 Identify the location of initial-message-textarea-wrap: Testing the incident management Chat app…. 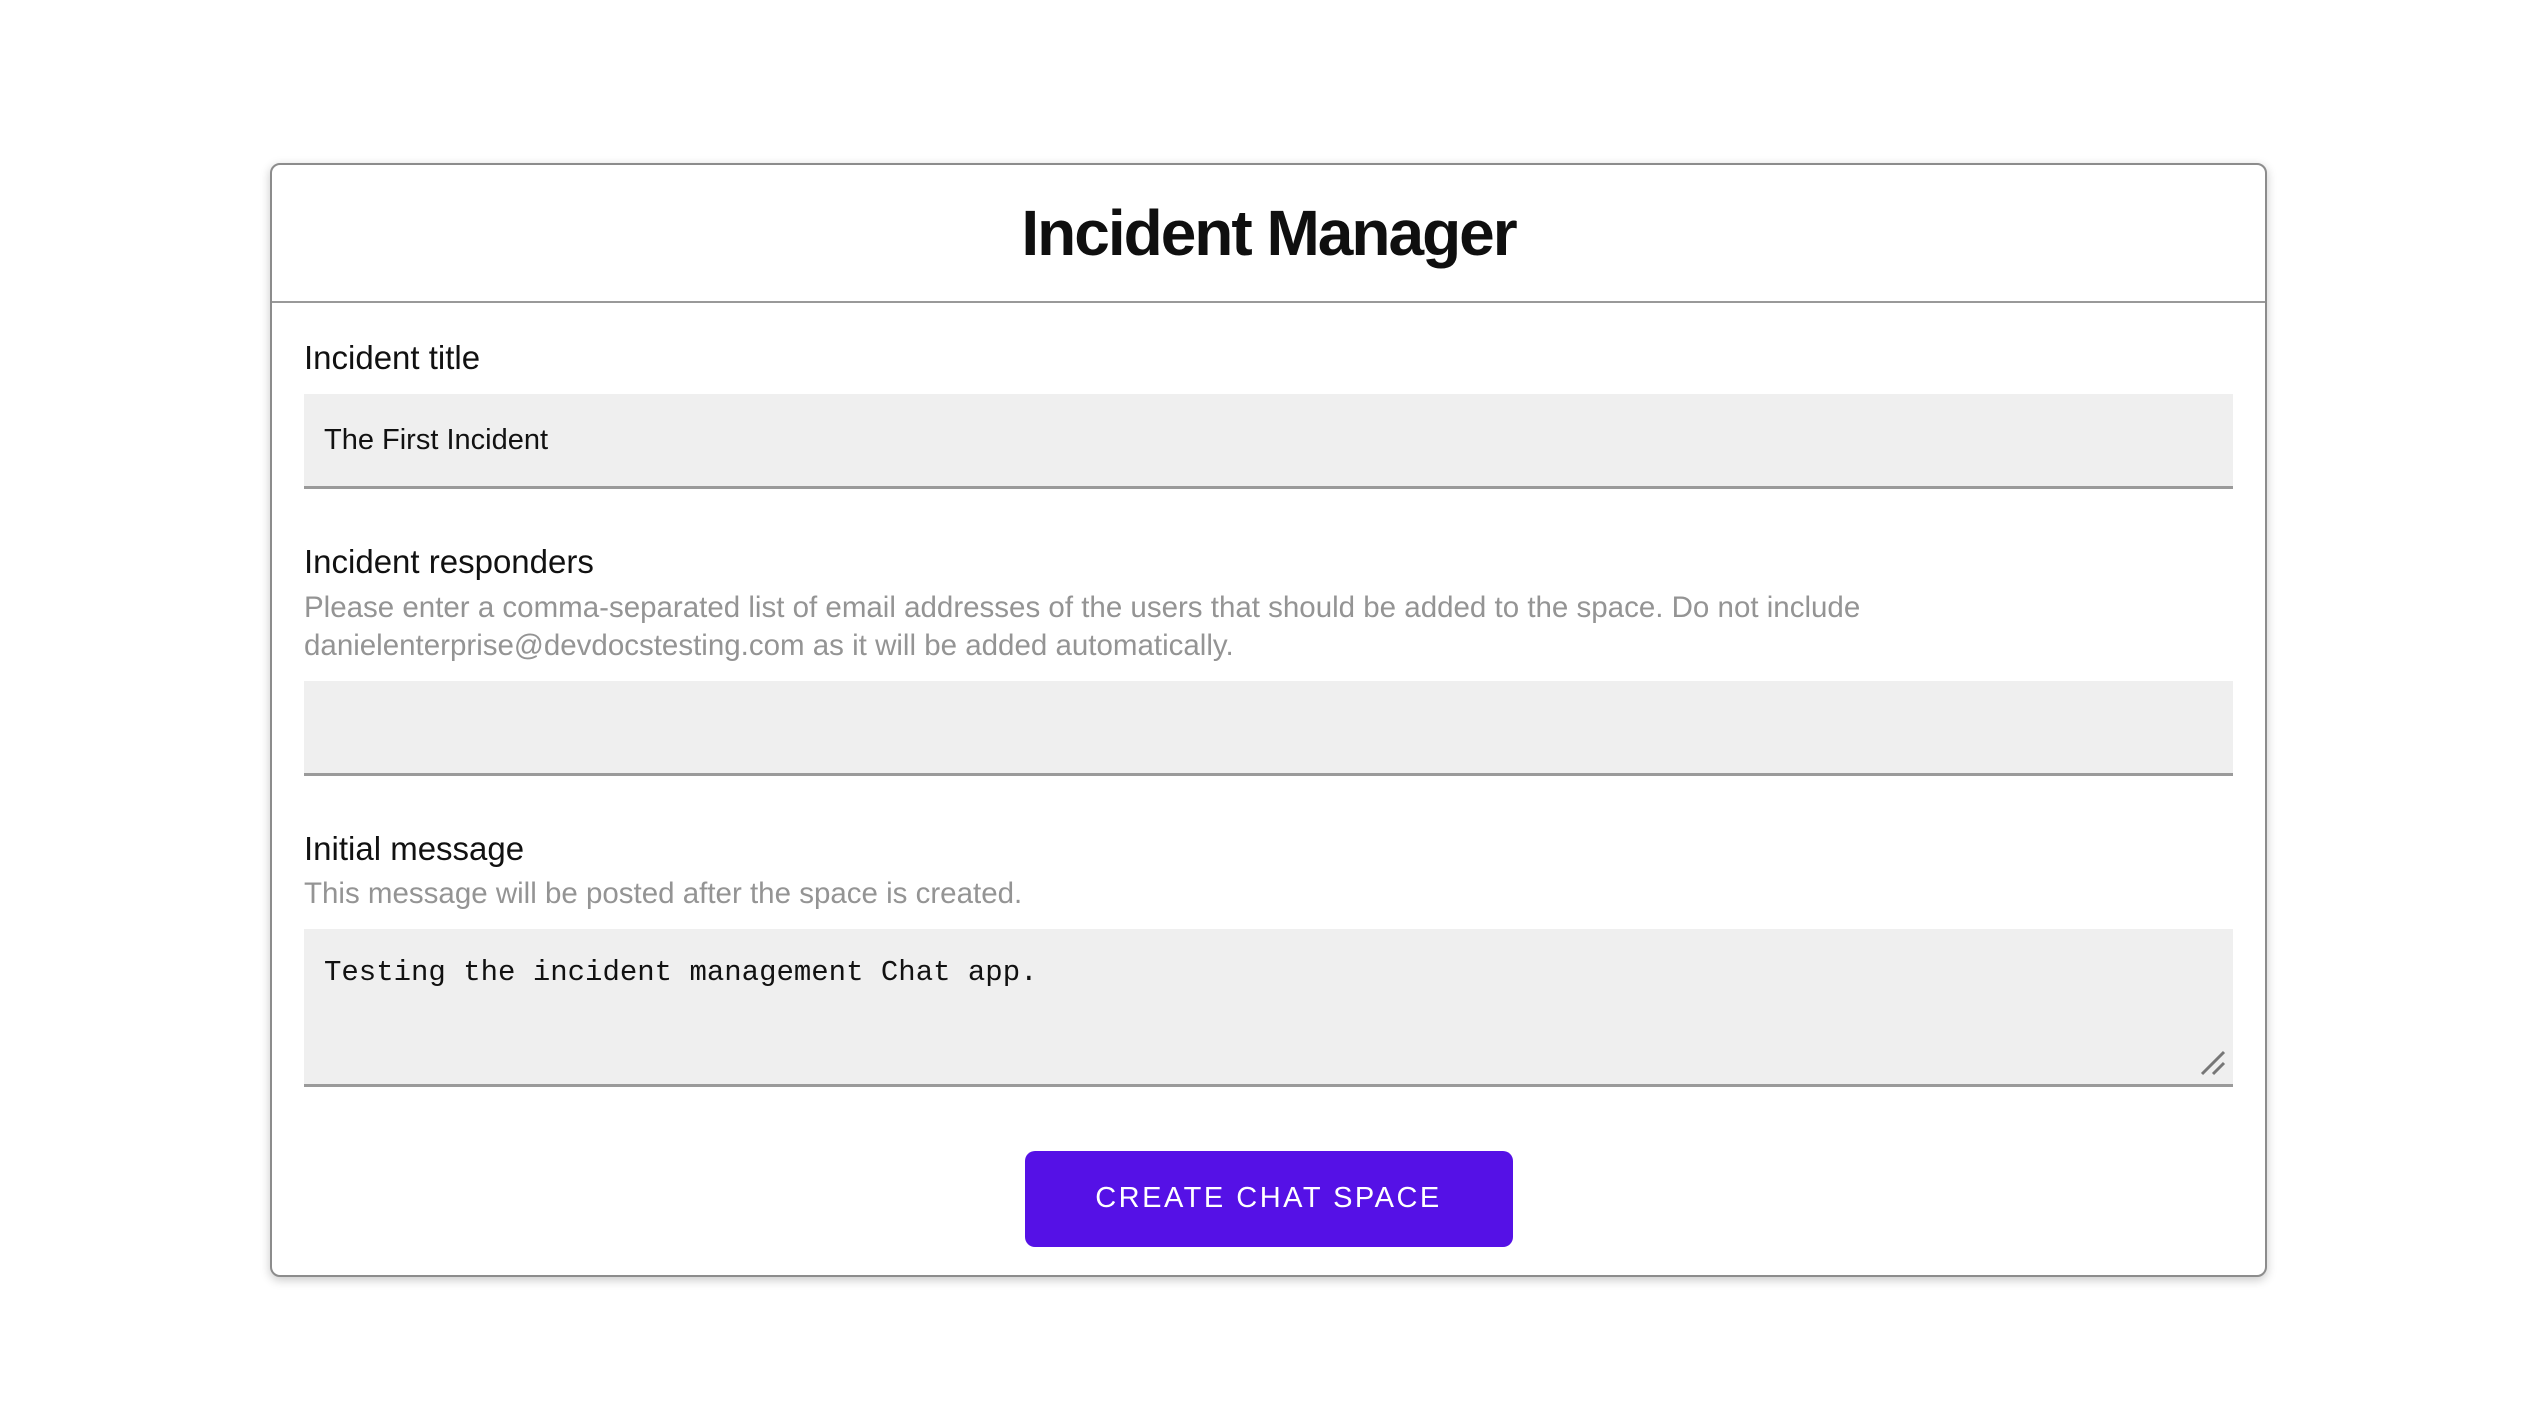
(1268, 1007).